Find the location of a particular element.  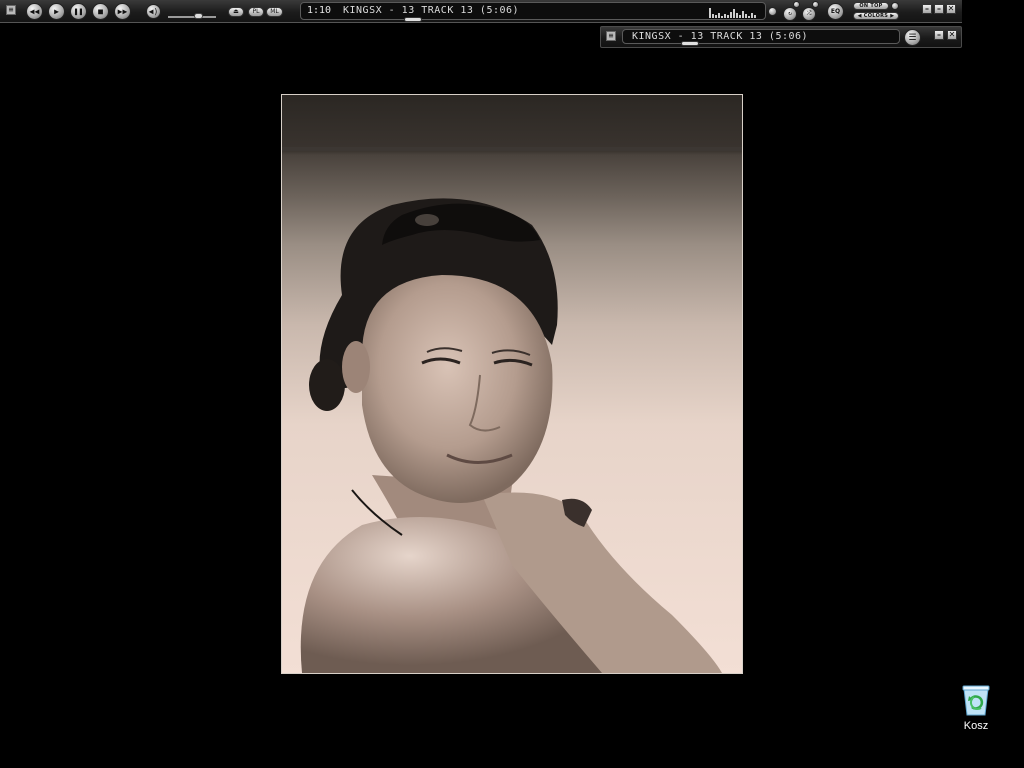

shade-button: – is located at coordinates (939, 9).